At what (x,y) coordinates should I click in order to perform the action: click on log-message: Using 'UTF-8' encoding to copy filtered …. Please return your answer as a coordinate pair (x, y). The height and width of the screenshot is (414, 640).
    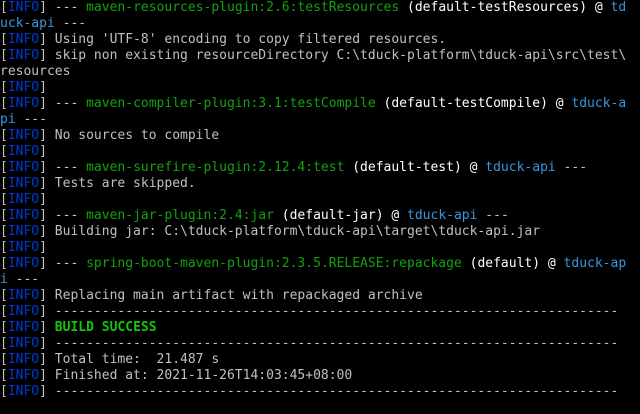
    Looking at the image, I should click on (246, 39).